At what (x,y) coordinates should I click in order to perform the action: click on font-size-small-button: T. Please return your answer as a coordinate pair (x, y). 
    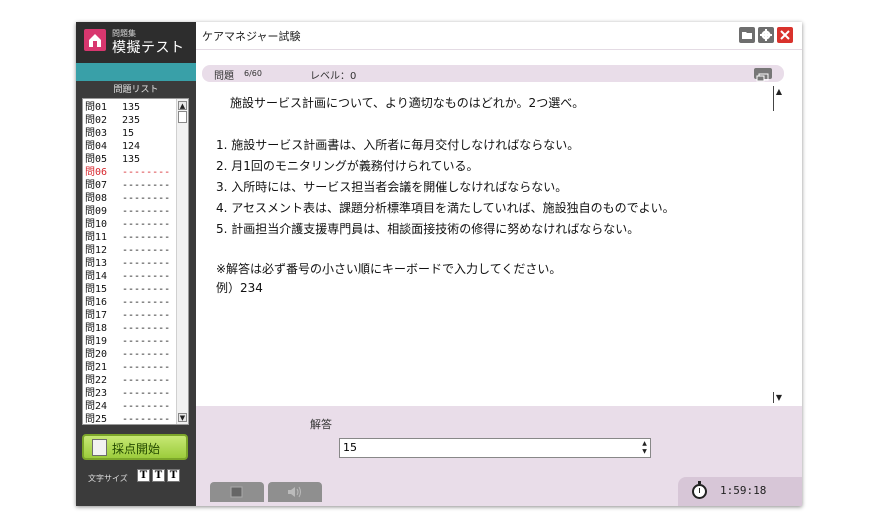
    Looking at the image, I should click on (143, 475).